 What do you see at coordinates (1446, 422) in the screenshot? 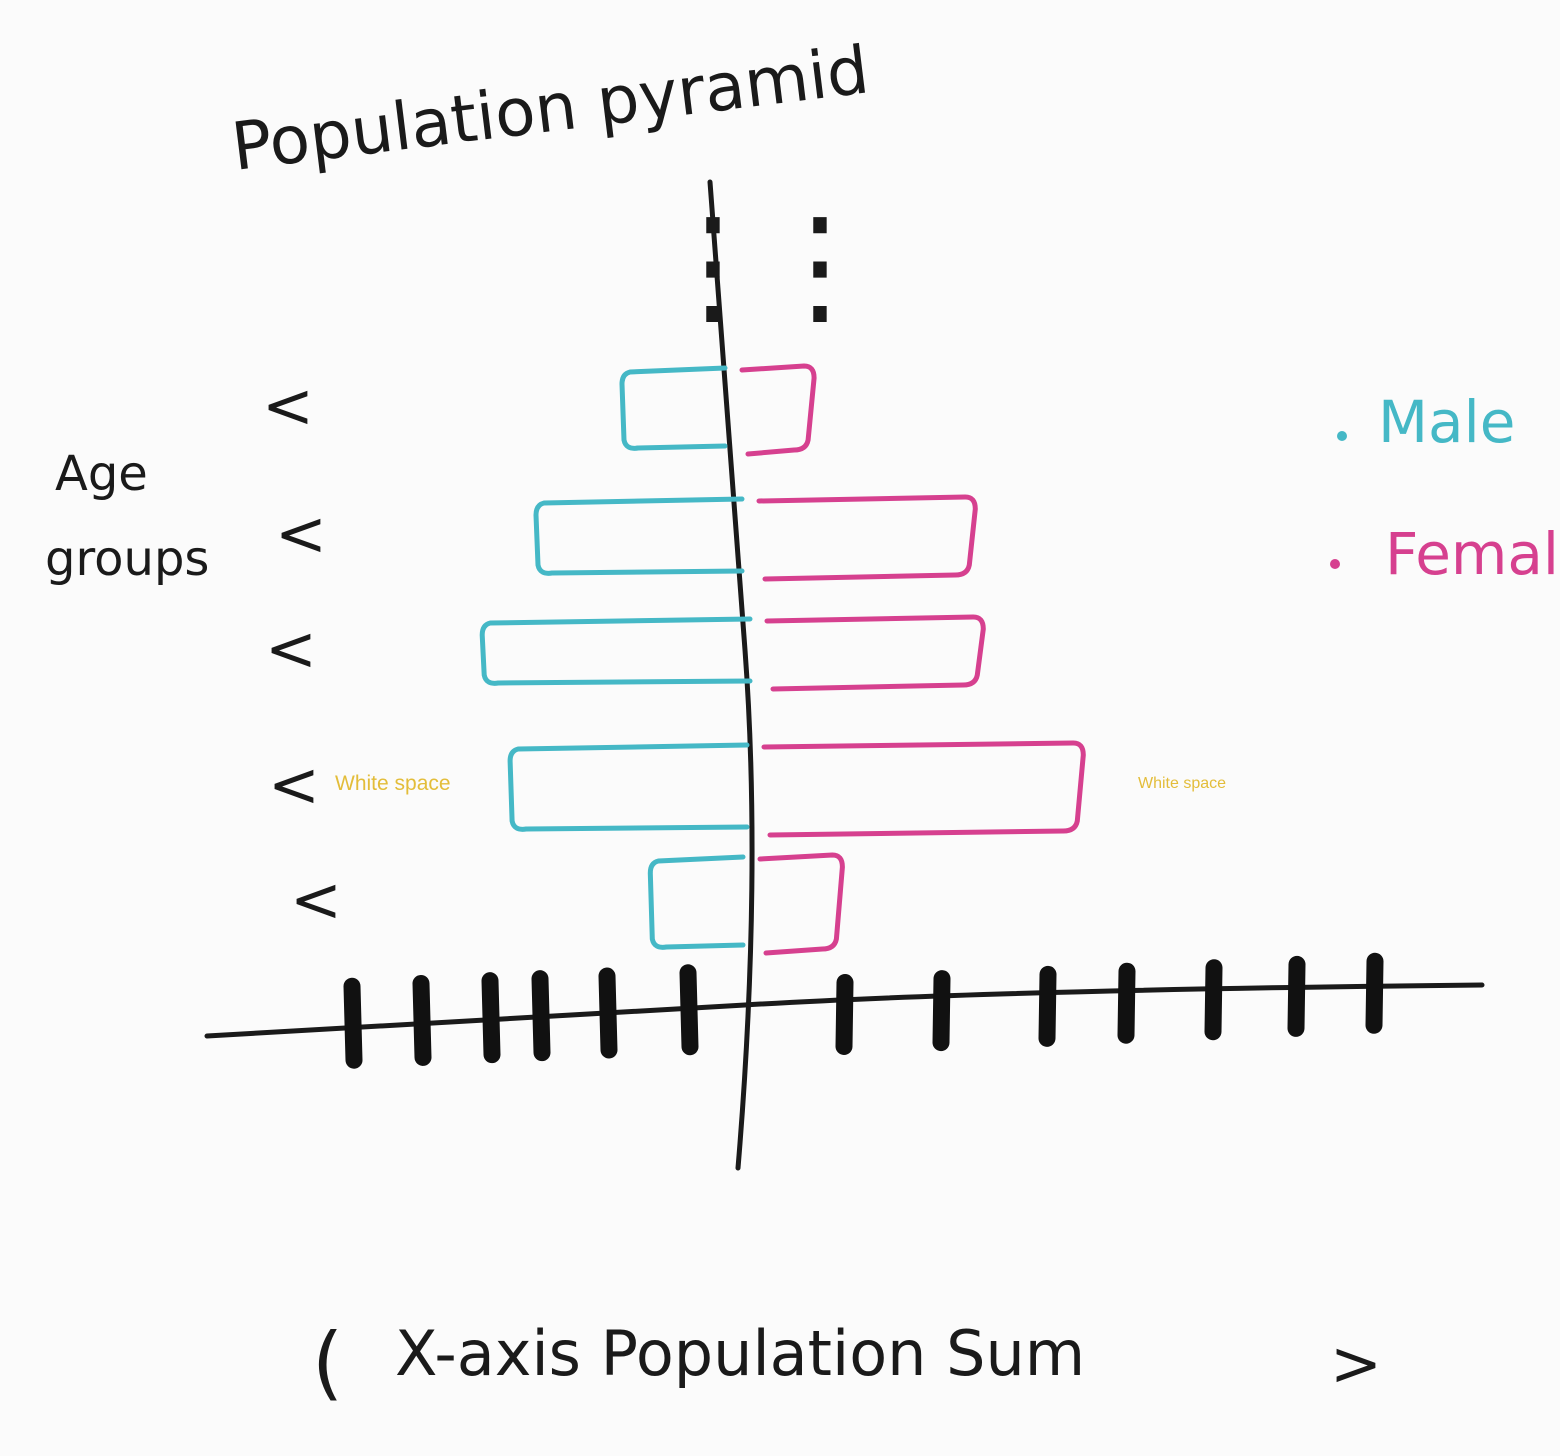
I see `legend-male-label: Male` at bounding box center [1446, 422].